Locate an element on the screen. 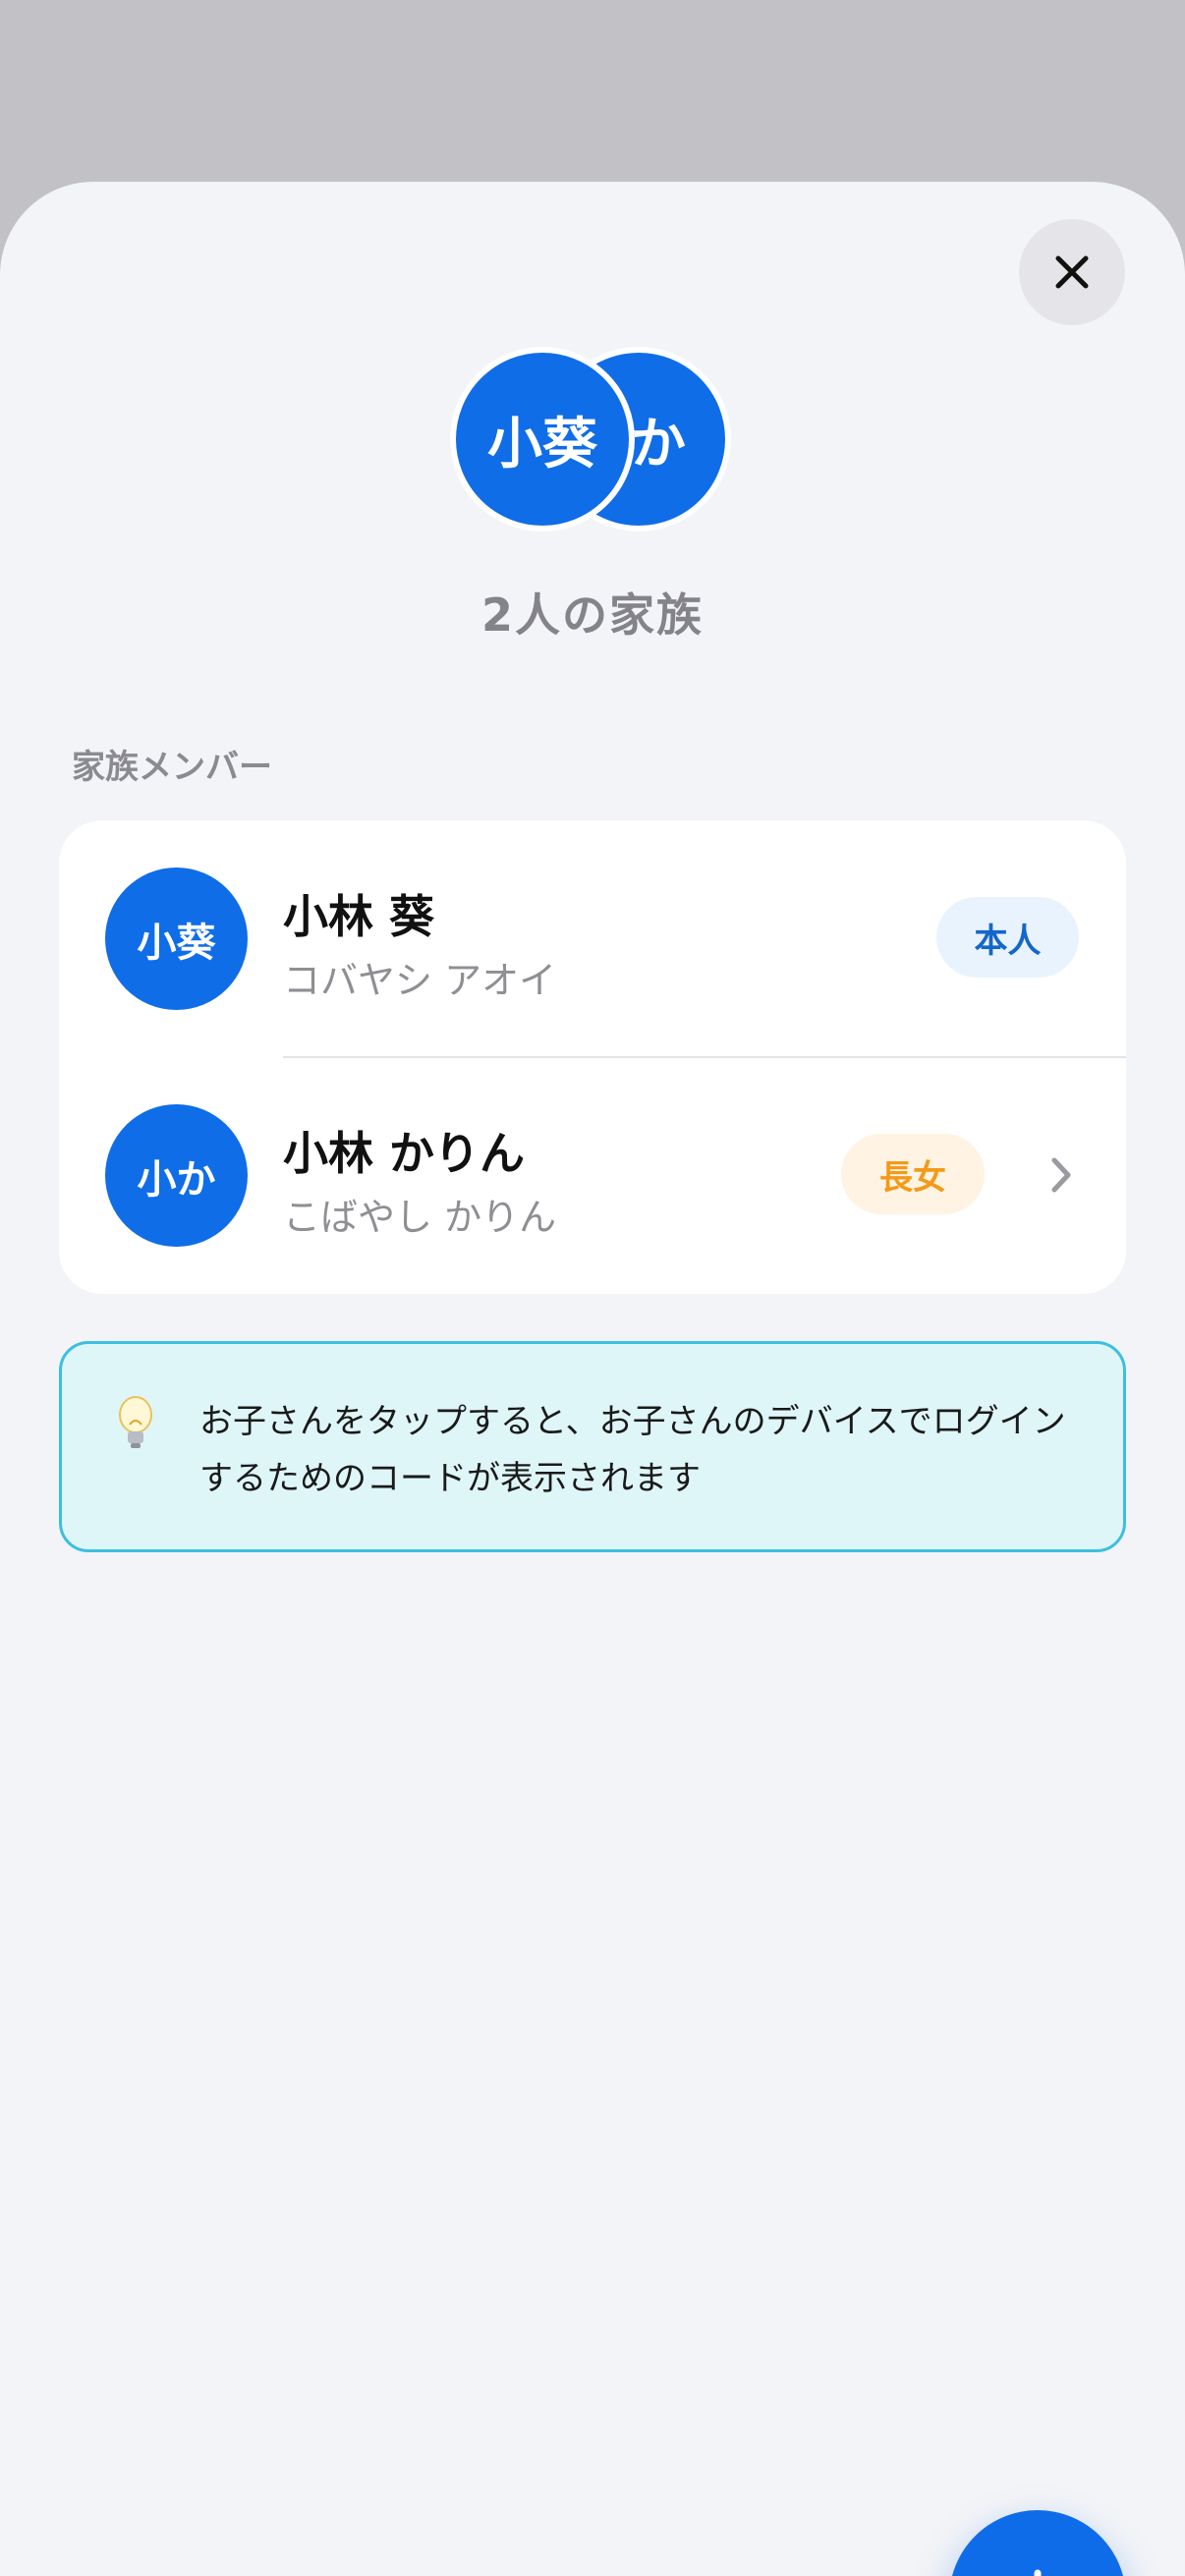 This screenshot has width=1185, height=2576. member-name: 小林 かりん is located at coordinates (405, 1153).